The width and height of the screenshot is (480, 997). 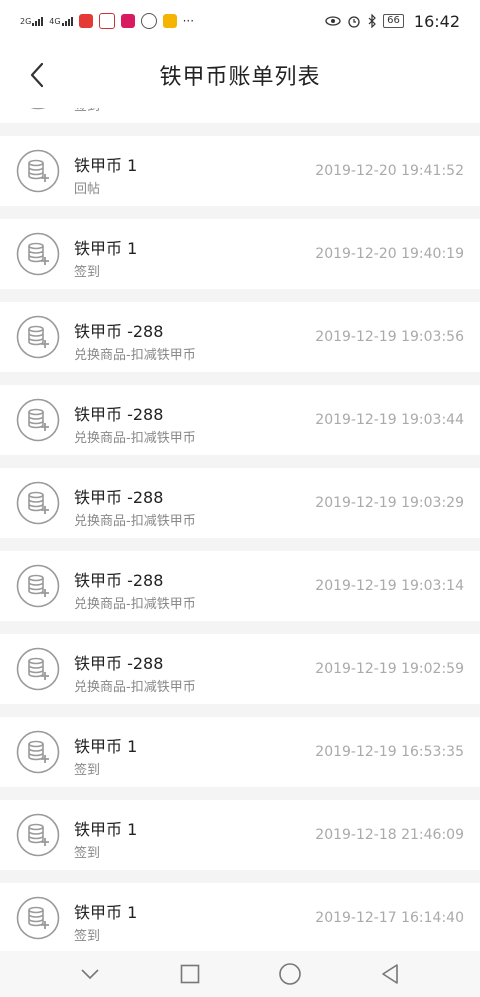 I want to click on status-right: 66 16:42, so click(x=392, y=21).